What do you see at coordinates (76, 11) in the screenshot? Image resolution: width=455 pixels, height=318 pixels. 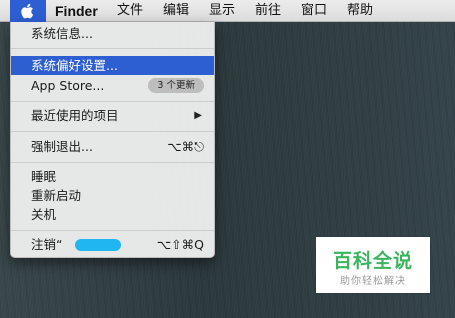 I see `menubar-app-finder: Finder` at bounding box center [76, 11].